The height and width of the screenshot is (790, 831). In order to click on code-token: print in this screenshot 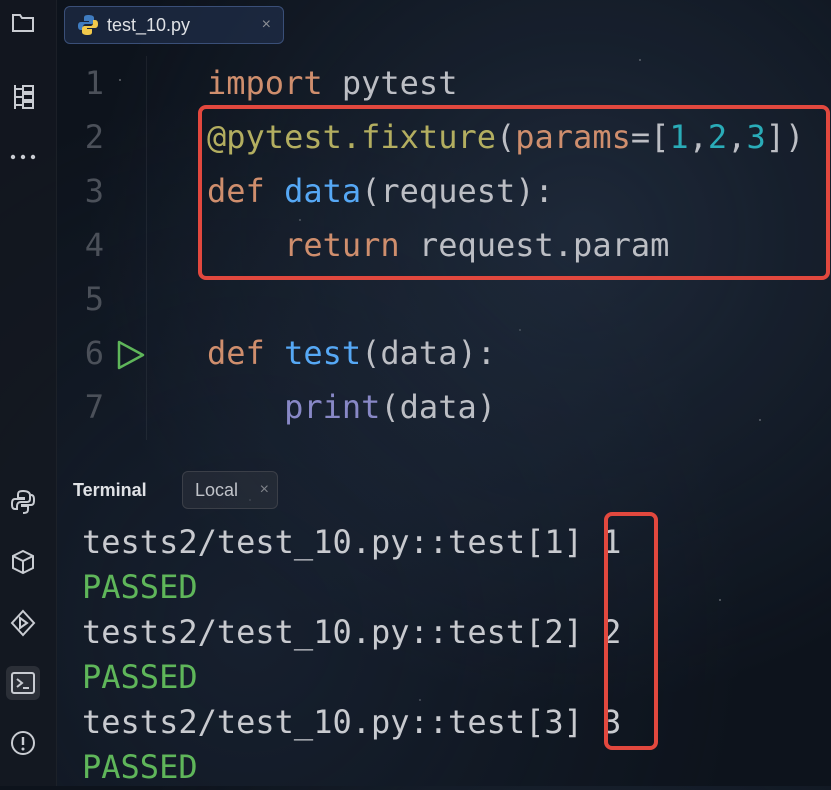, I will do `click(332, 407)`.